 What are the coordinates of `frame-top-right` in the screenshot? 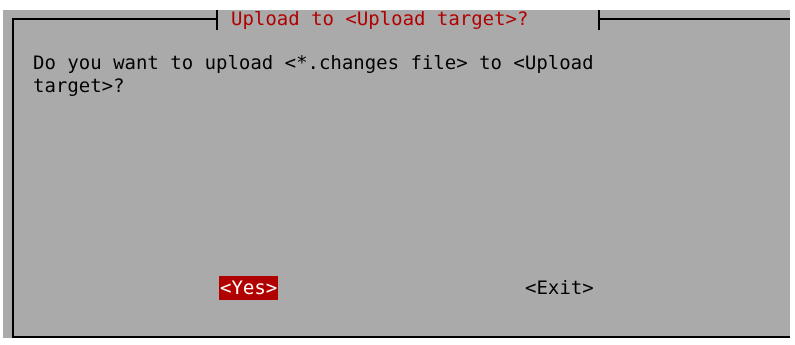 It's located at (695, 19).